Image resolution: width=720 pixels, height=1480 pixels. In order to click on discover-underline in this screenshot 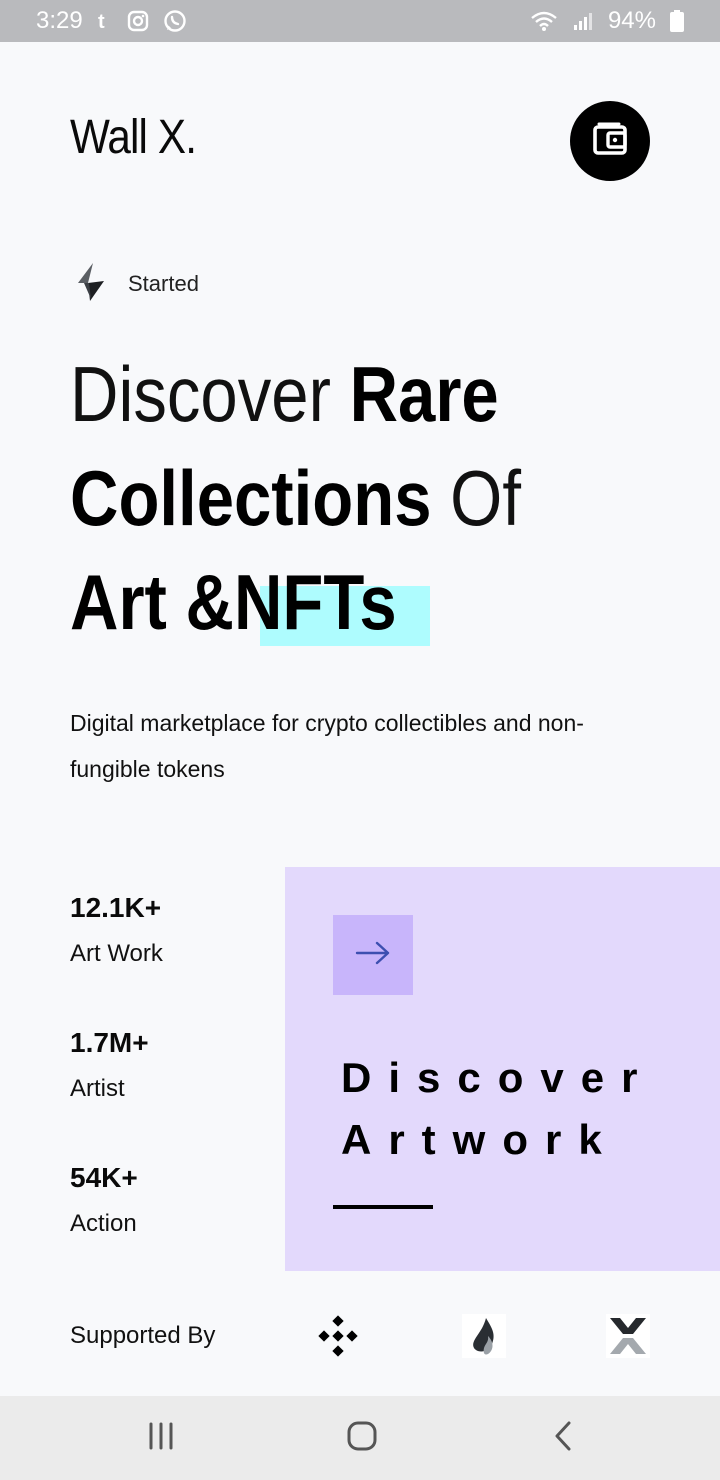, I will do `click(383, 1207)`.